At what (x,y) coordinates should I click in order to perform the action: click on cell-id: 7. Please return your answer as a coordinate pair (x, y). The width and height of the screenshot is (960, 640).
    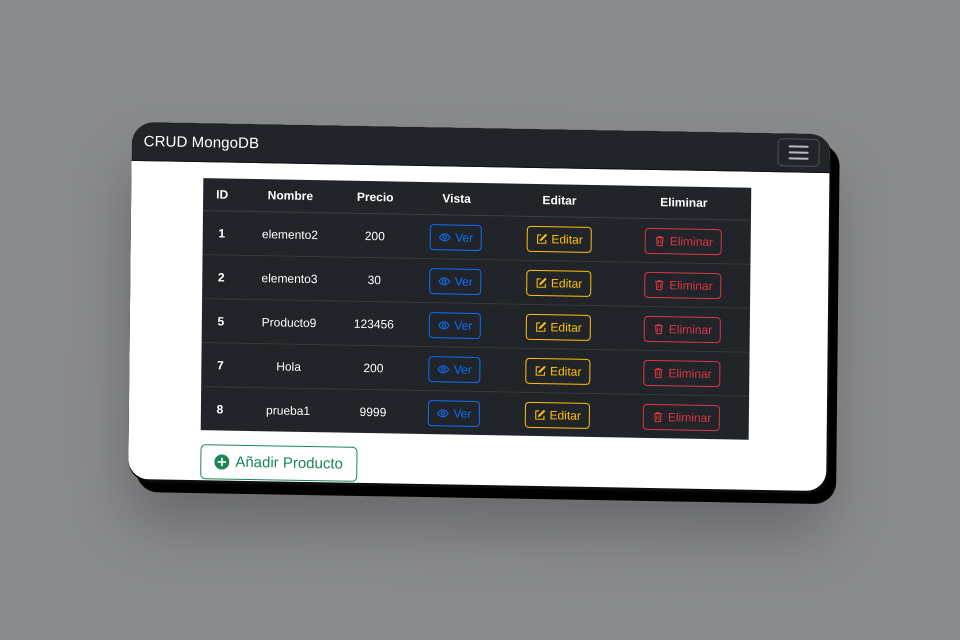
    Looking at the image, I should click on (220, 365).